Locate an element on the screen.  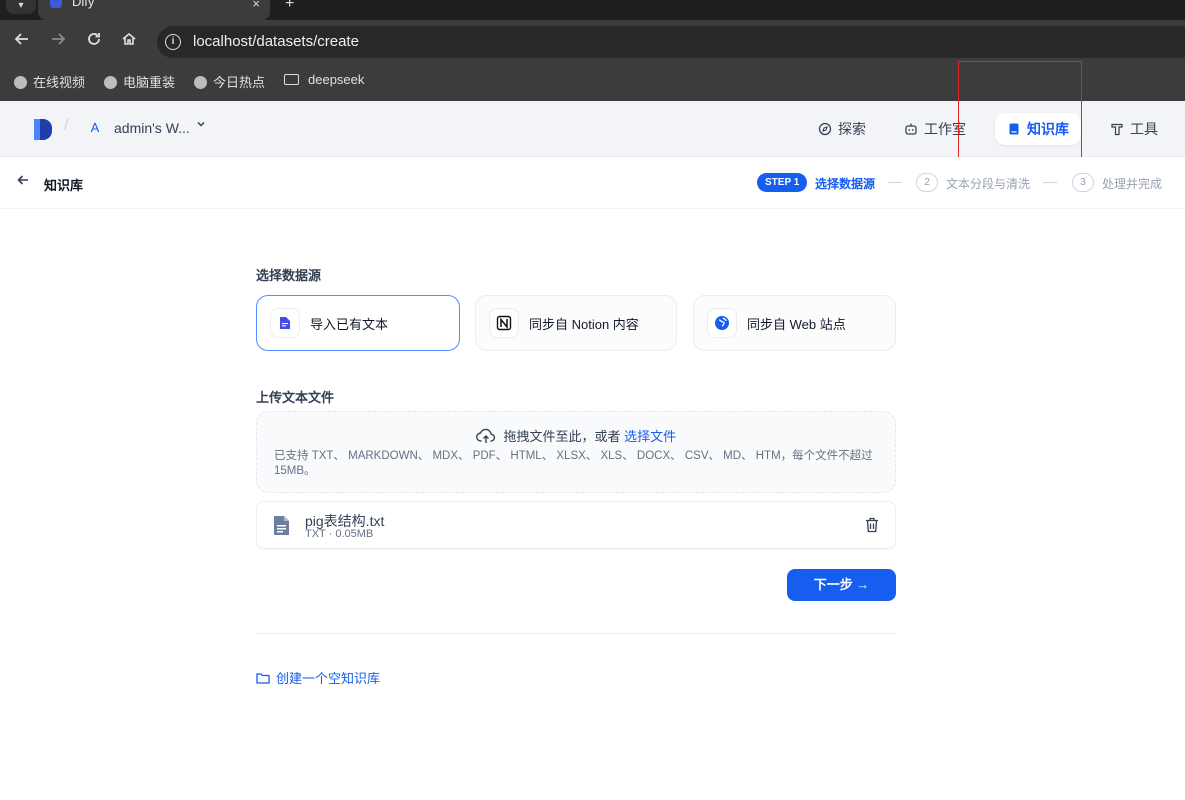
home-icon is located at coordinates (129, 41).